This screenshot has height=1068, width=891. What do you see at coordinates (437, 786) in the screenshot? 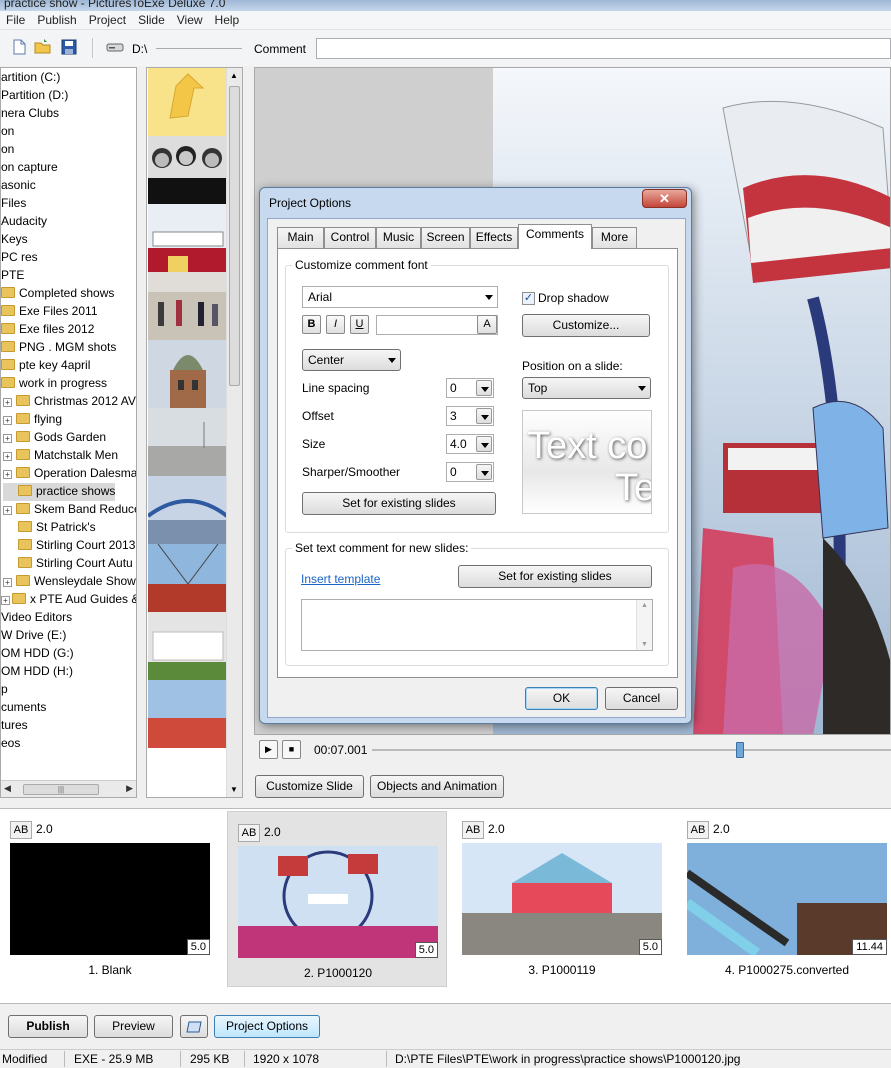
I see `objects-animation-button: Objects and Animation` at bounding box center [437, 786].